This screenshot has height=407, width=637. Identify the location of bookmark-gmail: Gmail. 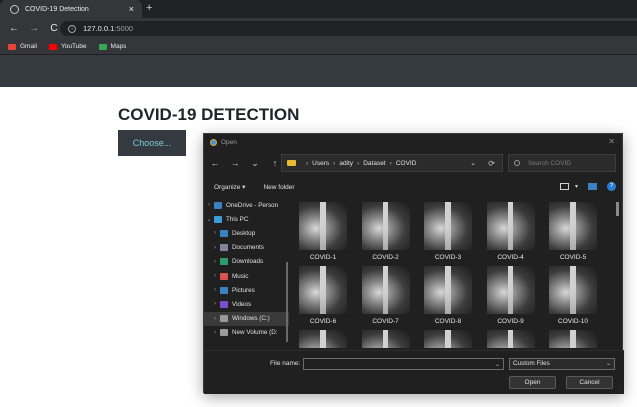
(22, 46).